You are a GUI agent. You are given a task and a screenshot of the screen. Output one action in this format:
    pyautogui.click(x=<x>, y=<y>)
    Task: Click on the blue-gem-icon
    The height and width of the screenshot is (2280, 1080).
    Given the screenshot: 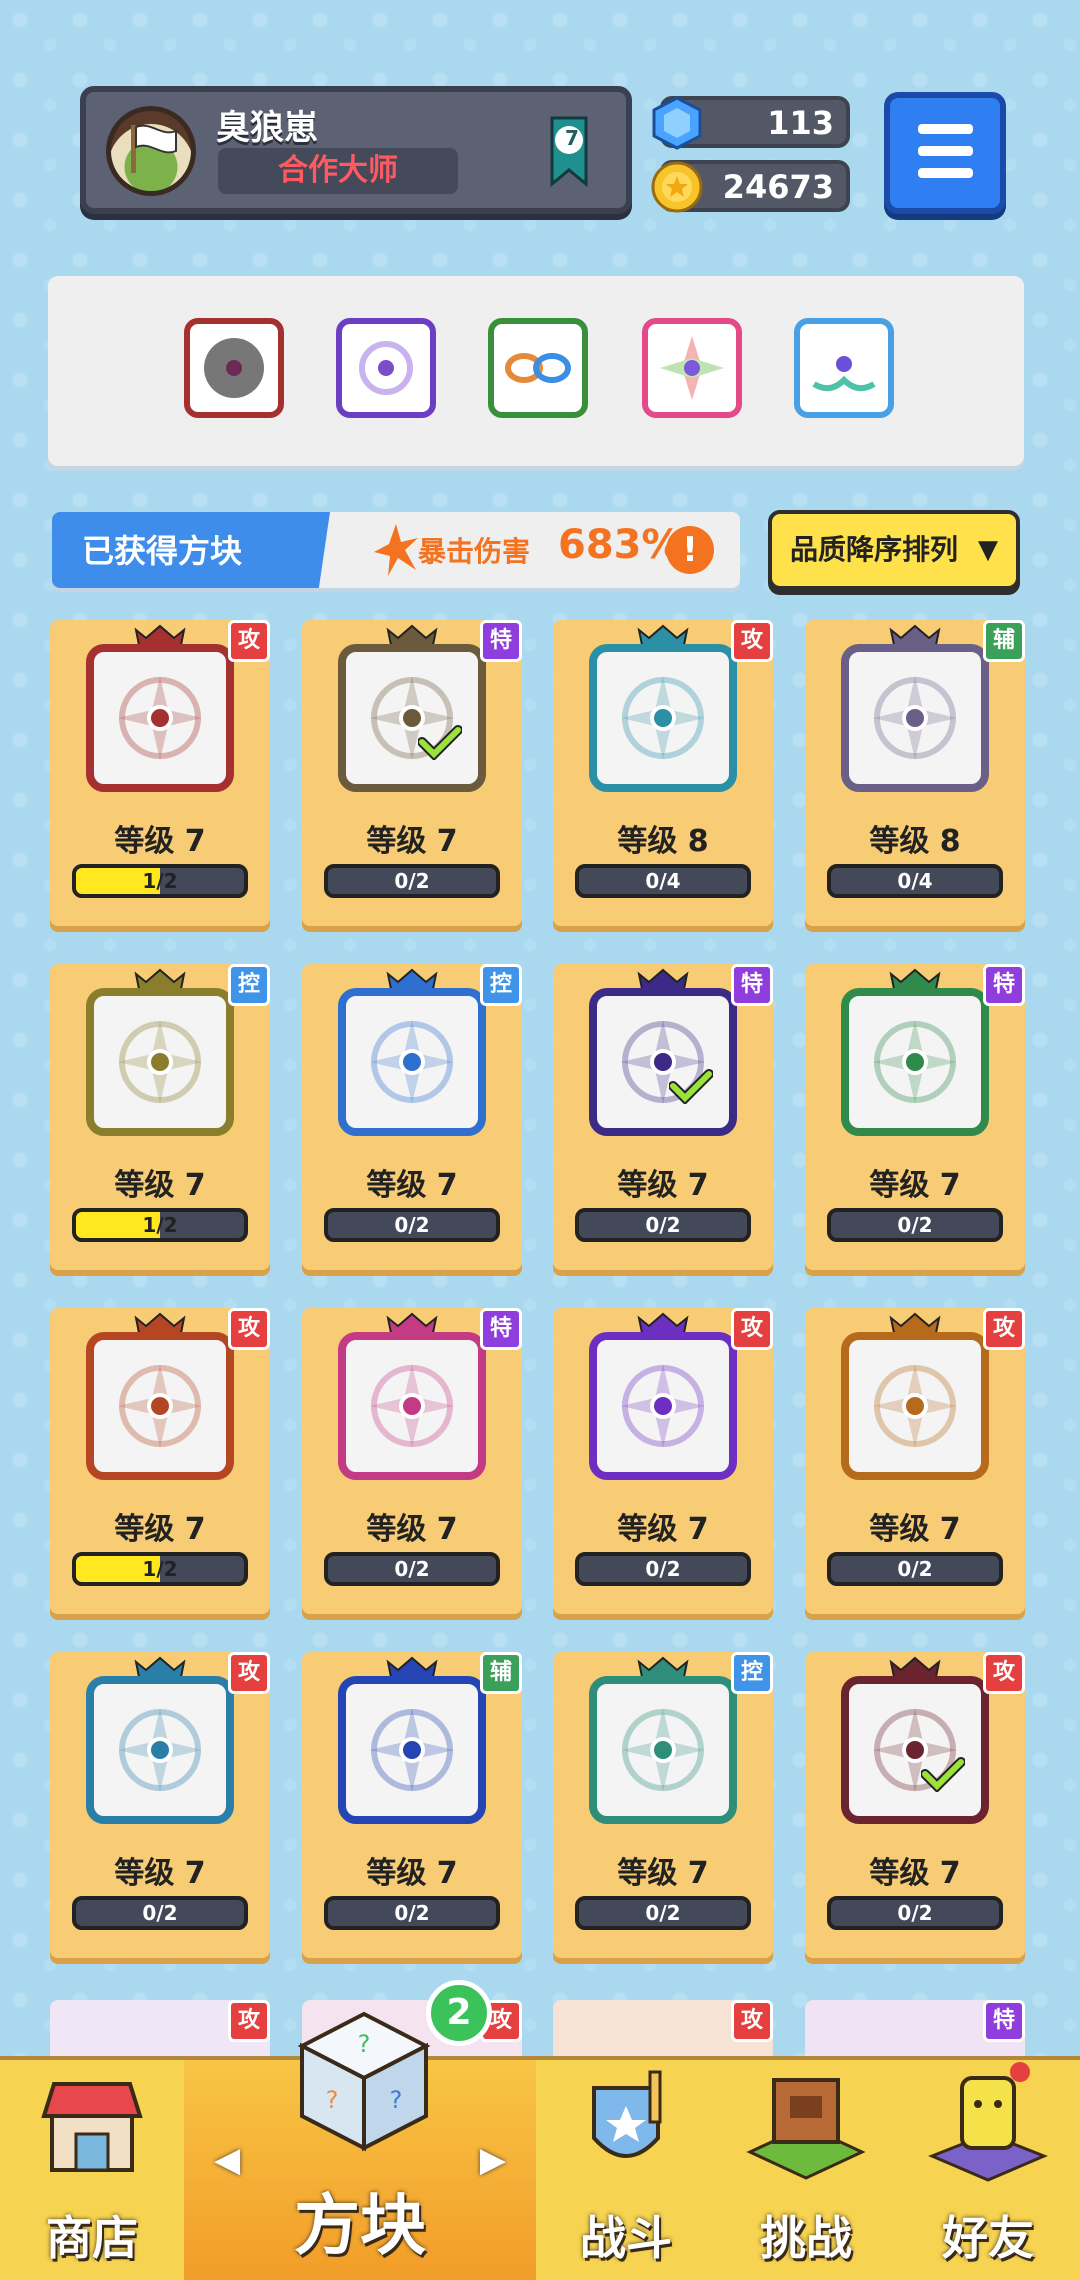 What is the action you would take?
    pyautogui.click(x=677, y=123)
    